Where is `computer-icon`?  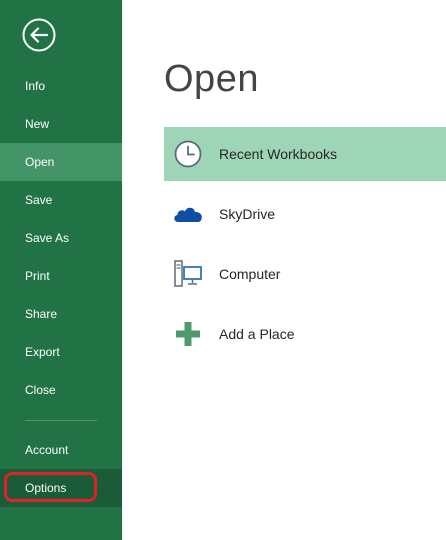
computer-icon is located at coordinates (188, 274).